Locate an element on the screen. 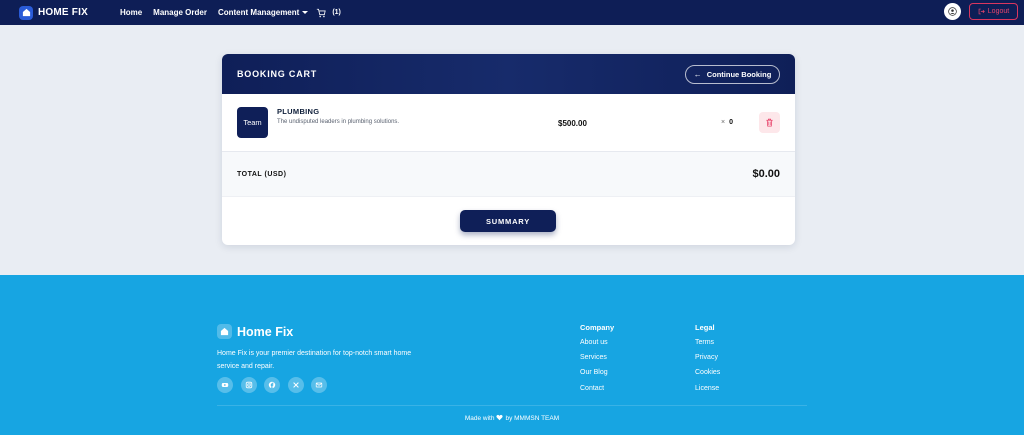  nav-right: Logout is located at coordinates (981, 11).